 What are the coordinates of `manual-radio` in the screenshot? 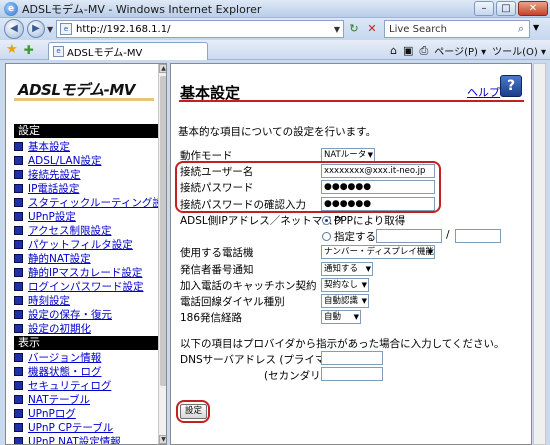 It's located at (326, 236).